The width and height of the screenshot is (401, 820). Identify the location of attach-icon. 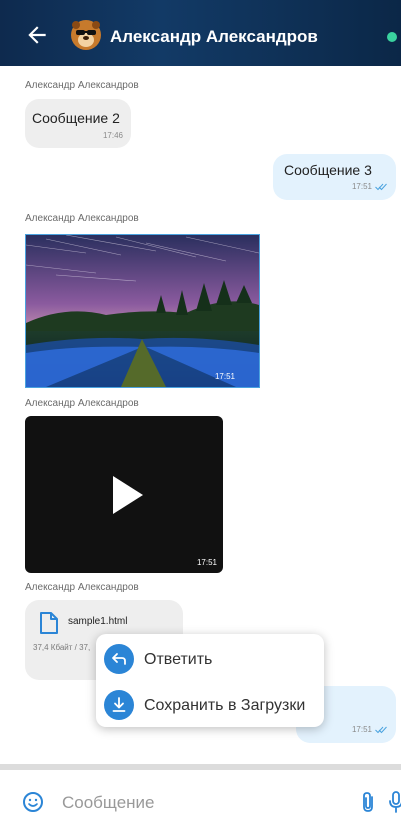
(368, 802).